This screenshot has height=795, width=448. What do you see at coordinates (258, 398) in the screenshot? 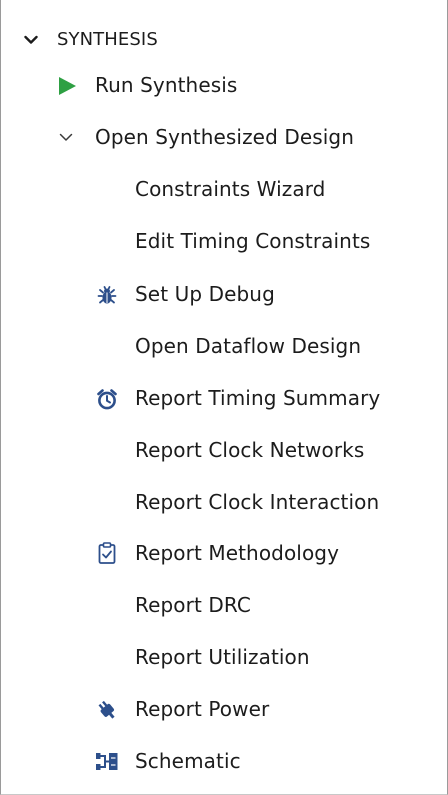
I see `flow-item-label: Report Timing Summary` at bounding box center [258, 398].